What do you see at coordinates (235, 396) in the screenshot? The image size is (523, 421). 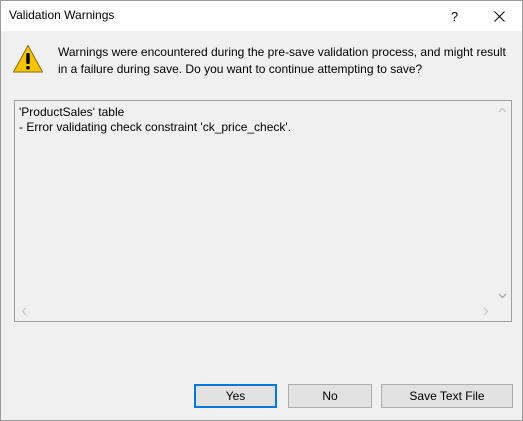 I see `yes-button: Yes` at bounding box center [235, 396].